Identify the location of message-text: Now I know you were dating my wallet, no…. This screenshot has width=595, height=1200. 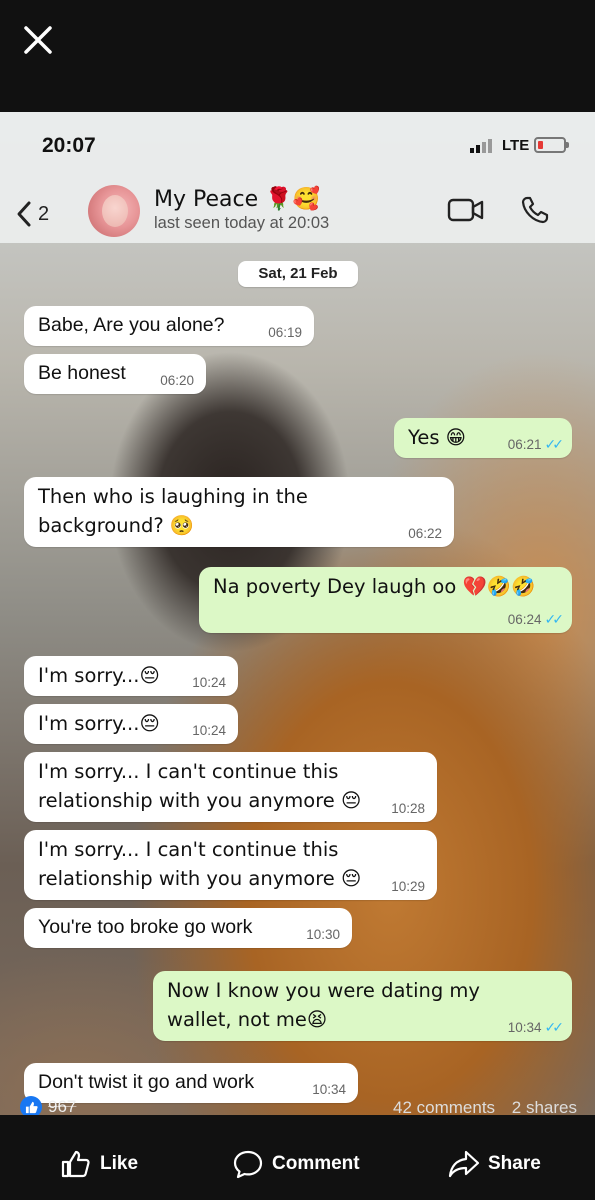
(323, 1005).